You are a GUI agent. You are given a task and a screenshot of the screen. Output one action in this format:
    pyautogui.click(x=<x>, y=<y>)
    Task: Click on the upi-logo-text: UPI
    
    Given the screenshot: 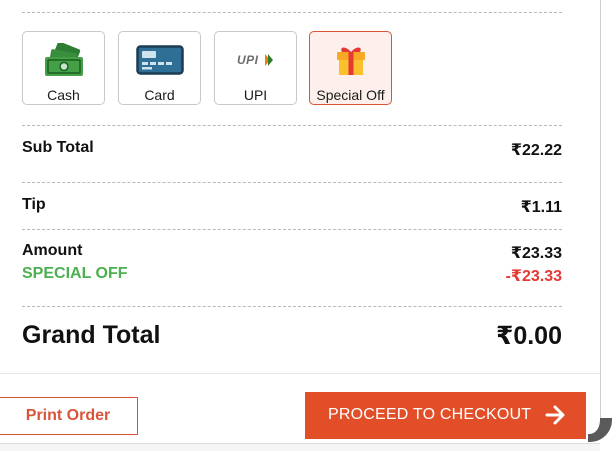 What is the action you would take?
    pyautogui.click(x=248, y=60)
    